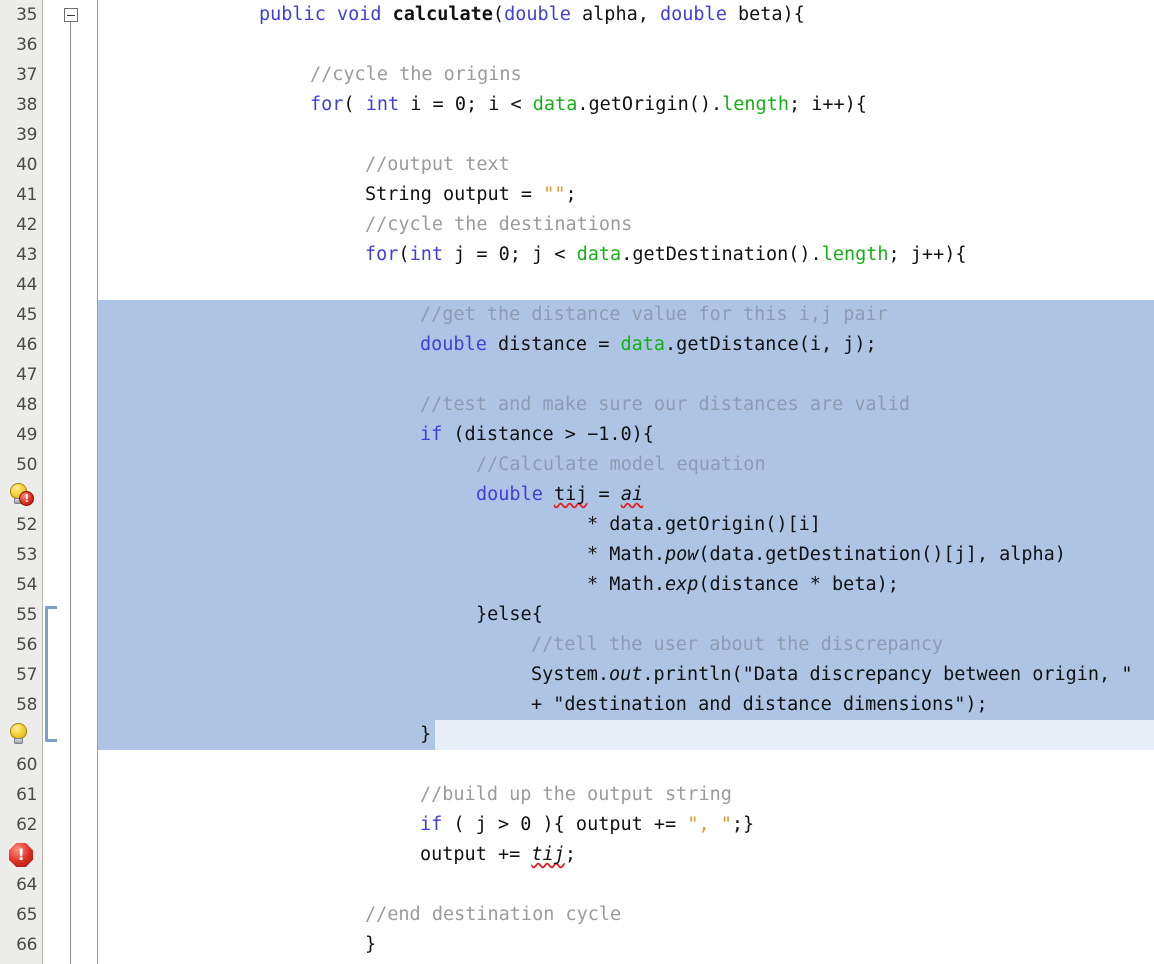 This screenshot has height=964, width=1154. I want to click on token-43-1: (, so click(404, 254).